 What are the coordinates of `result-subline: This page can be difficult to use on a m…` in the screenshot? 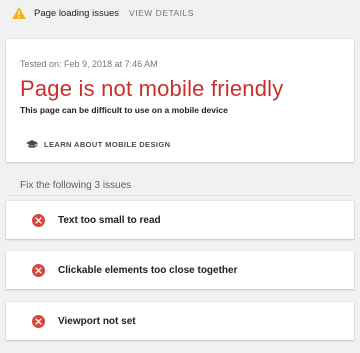 It's located at (124, 110).